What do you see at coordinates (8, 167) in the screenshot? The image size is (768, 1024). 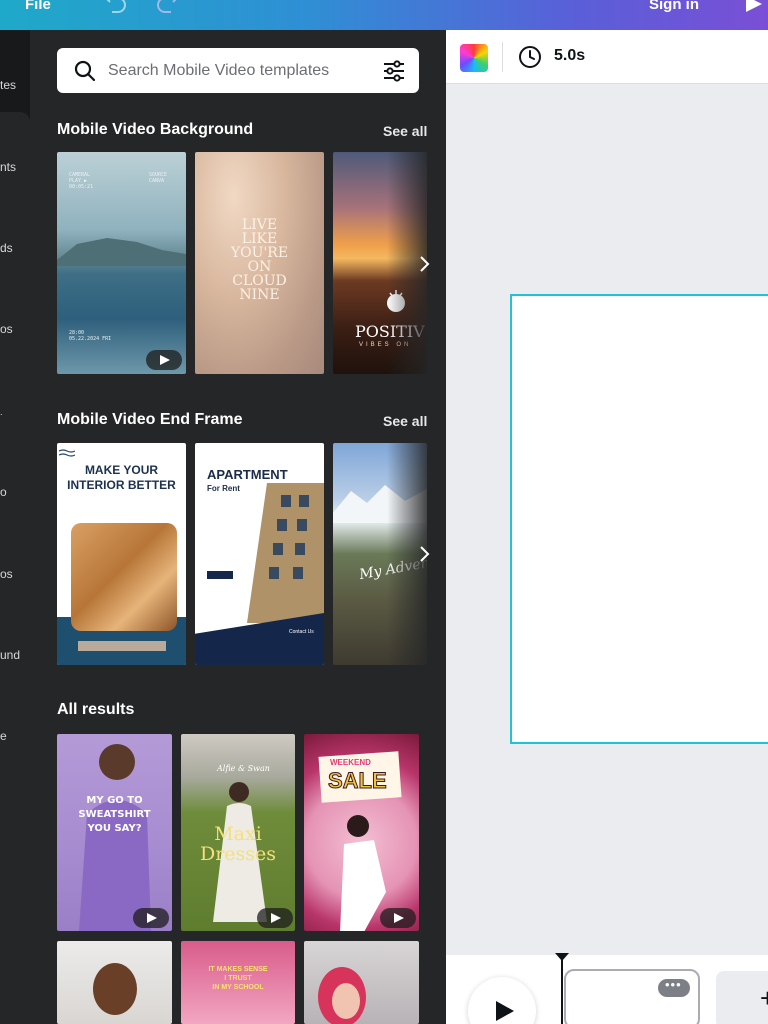 I see `rail-item-elements: nts` at bounding box center [8, 167].